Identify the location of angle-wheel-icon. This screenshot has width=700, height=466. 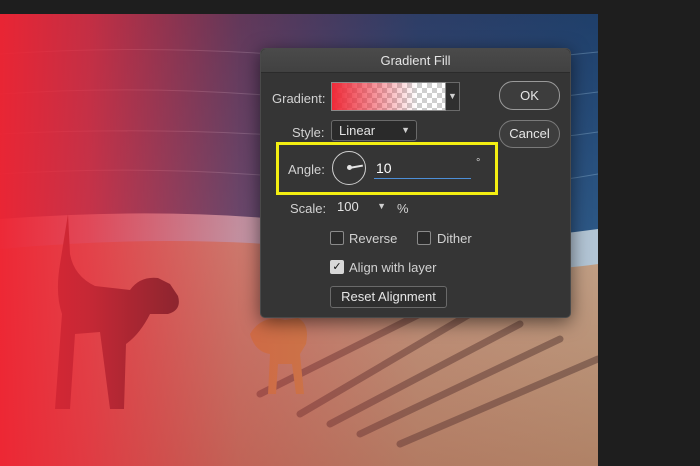
(349, 168).